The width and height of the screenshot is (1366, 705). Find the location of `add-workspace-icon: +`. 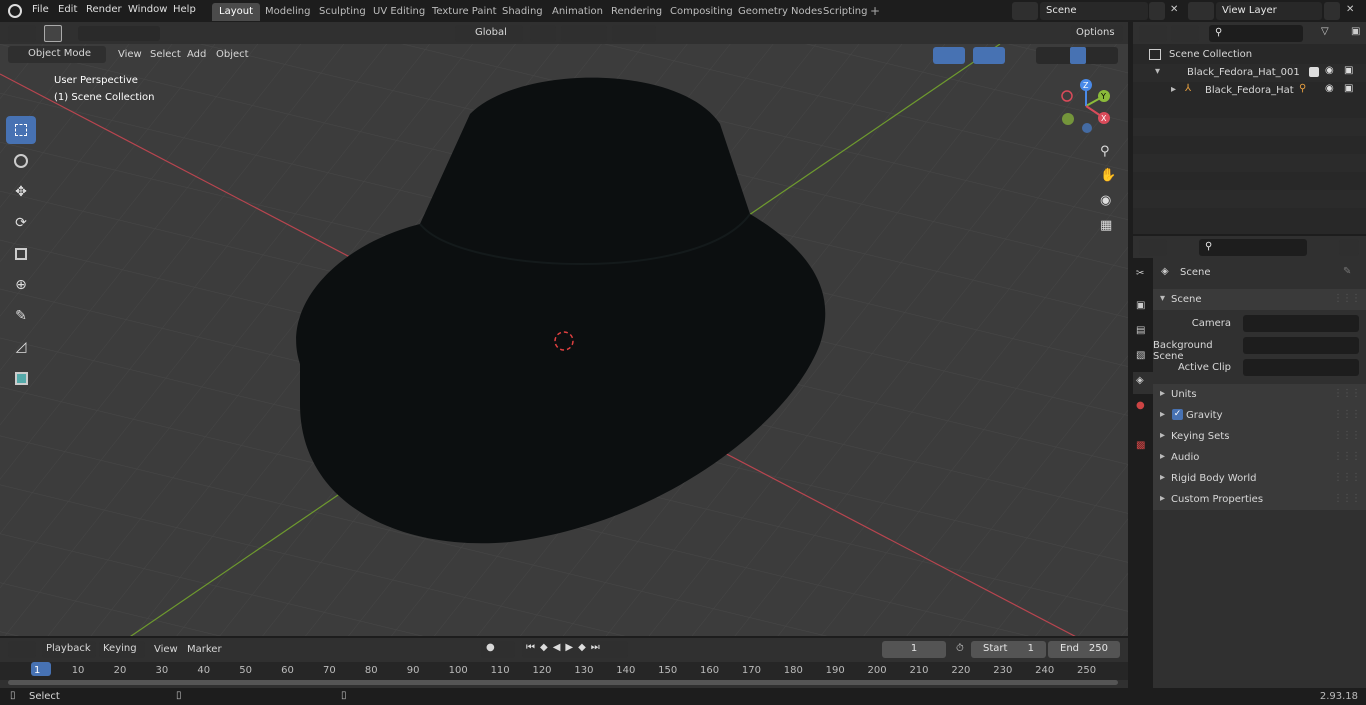

add-workspace-icon: + is located at coordinates (875, 11).